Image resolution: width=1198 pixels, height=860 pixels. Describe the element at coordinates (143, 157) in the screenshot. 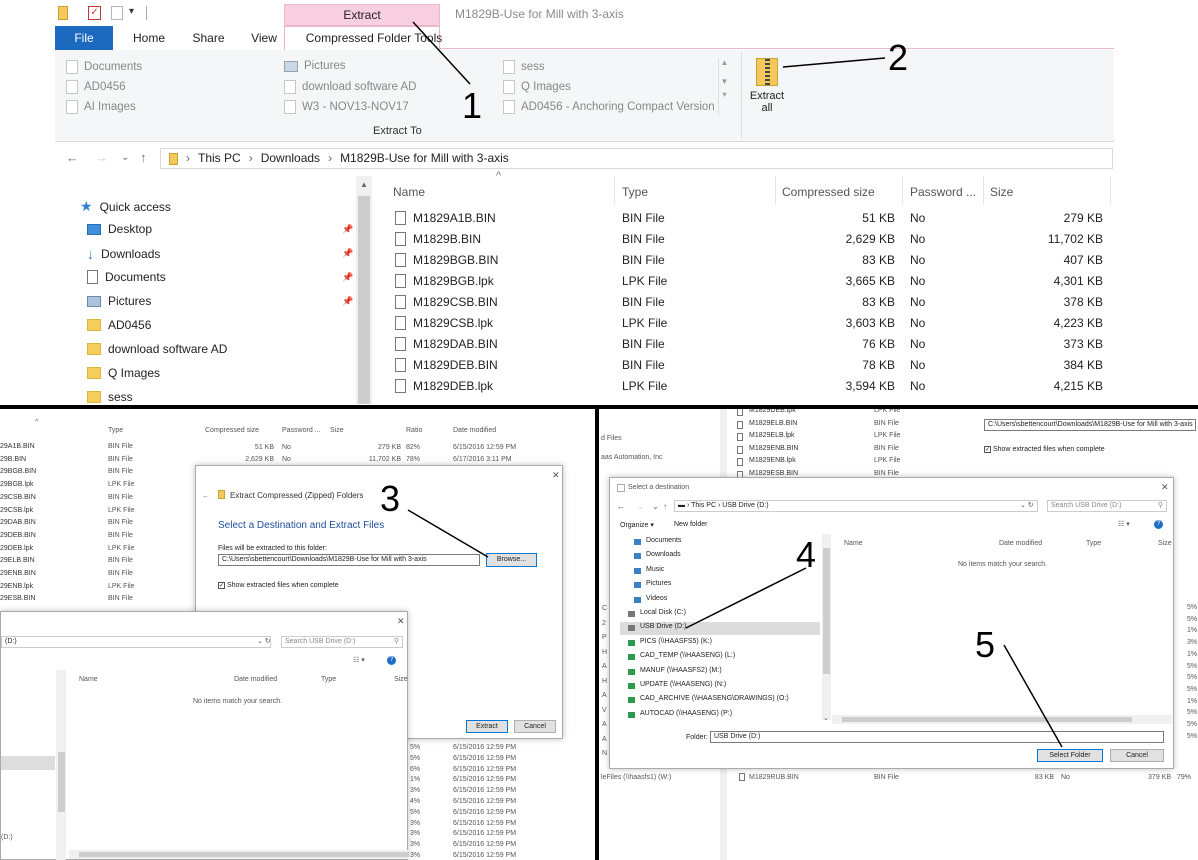

I see `up-arrow-icon: ↑` at that location.